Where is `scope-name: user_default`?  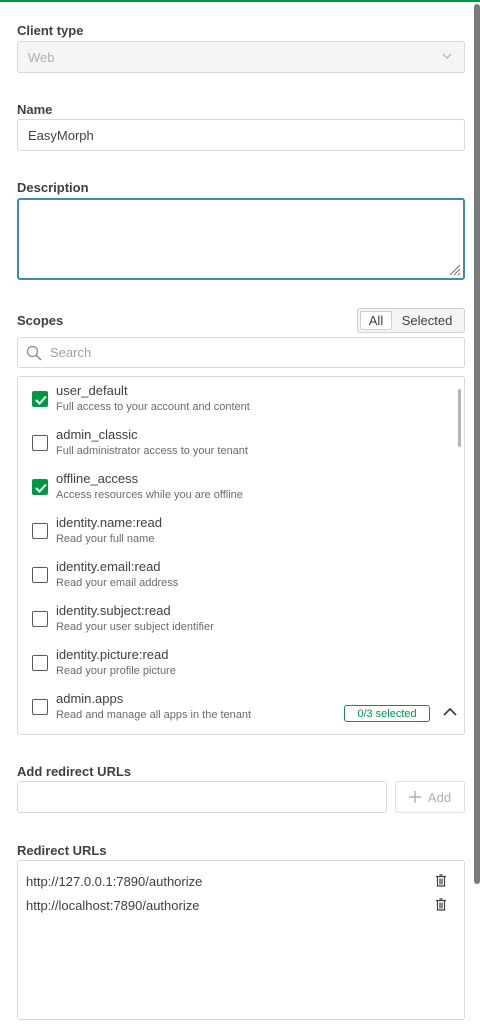
scope-name: user_default is located at coordinates (92, 390).